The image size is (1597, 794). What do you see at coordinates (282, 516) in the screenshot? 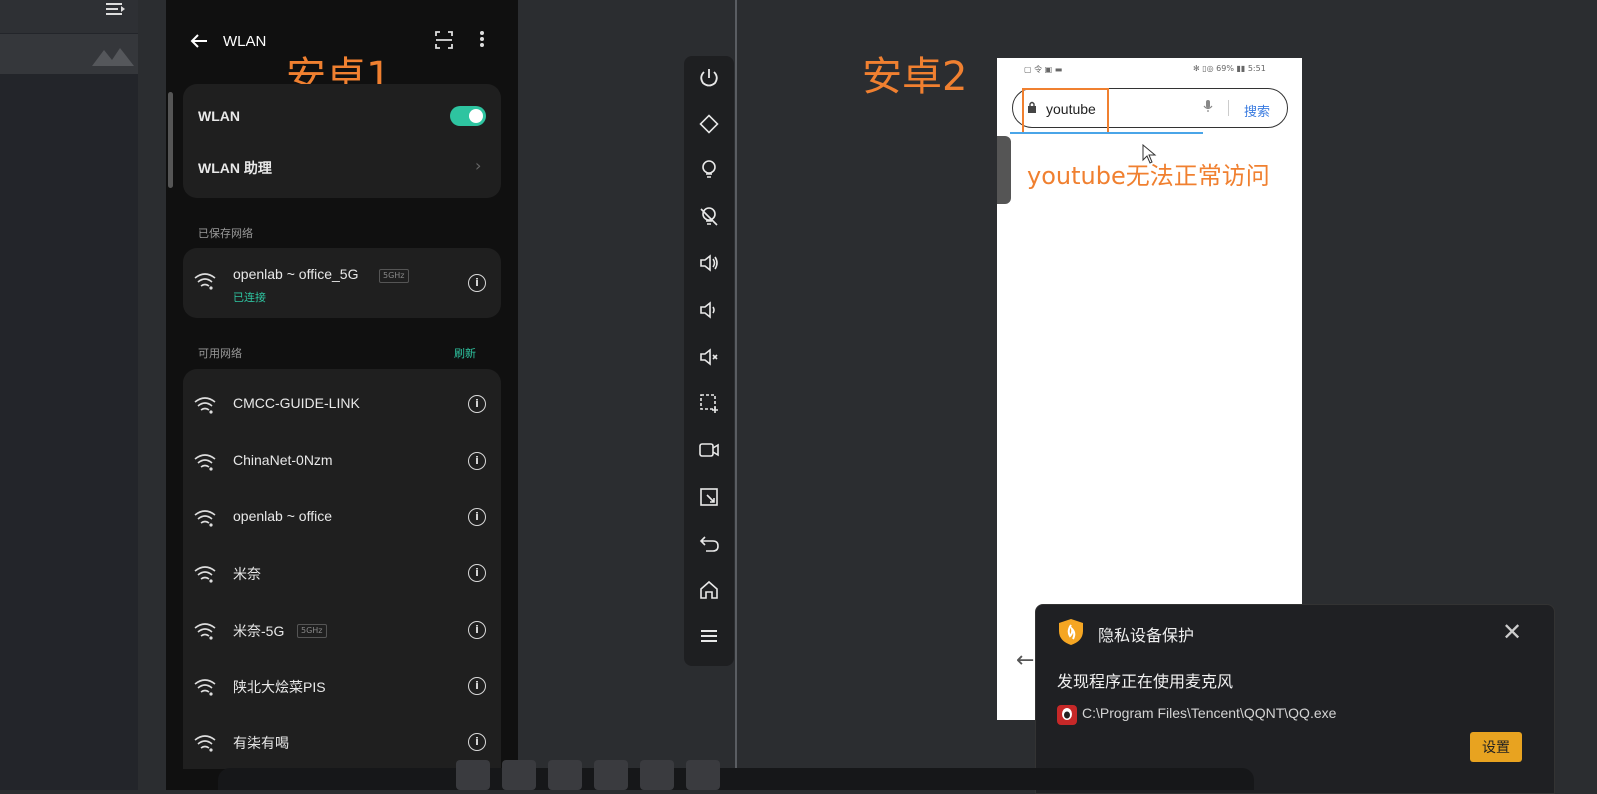
I see `network-name: openlab ~ office` at bounding box center [282, 516].